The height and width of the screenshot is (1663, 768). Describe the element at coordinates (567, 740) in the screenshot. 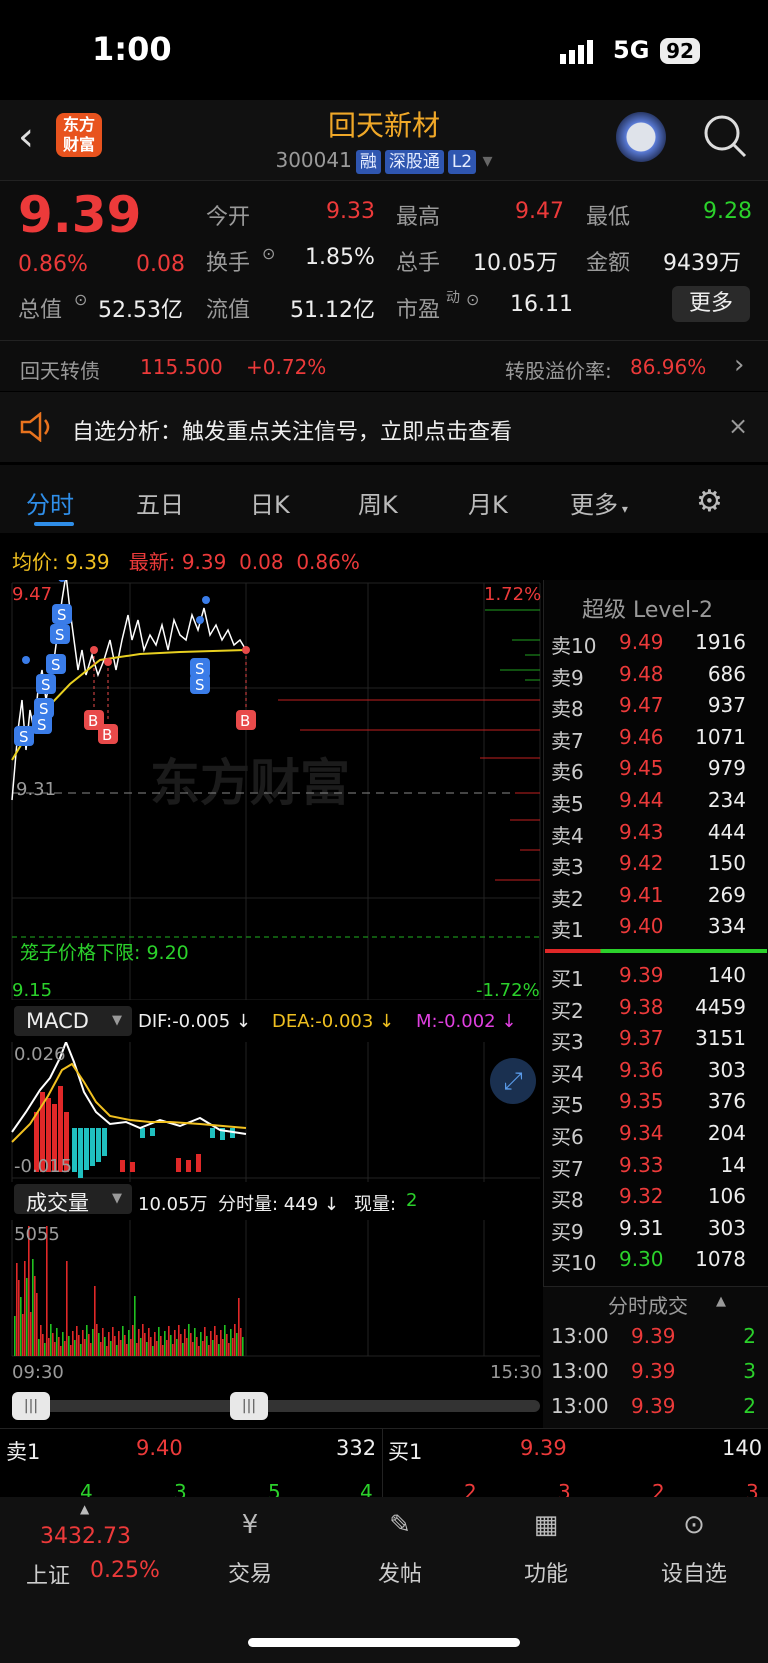

I see `ask-level: 卖7` at that location.